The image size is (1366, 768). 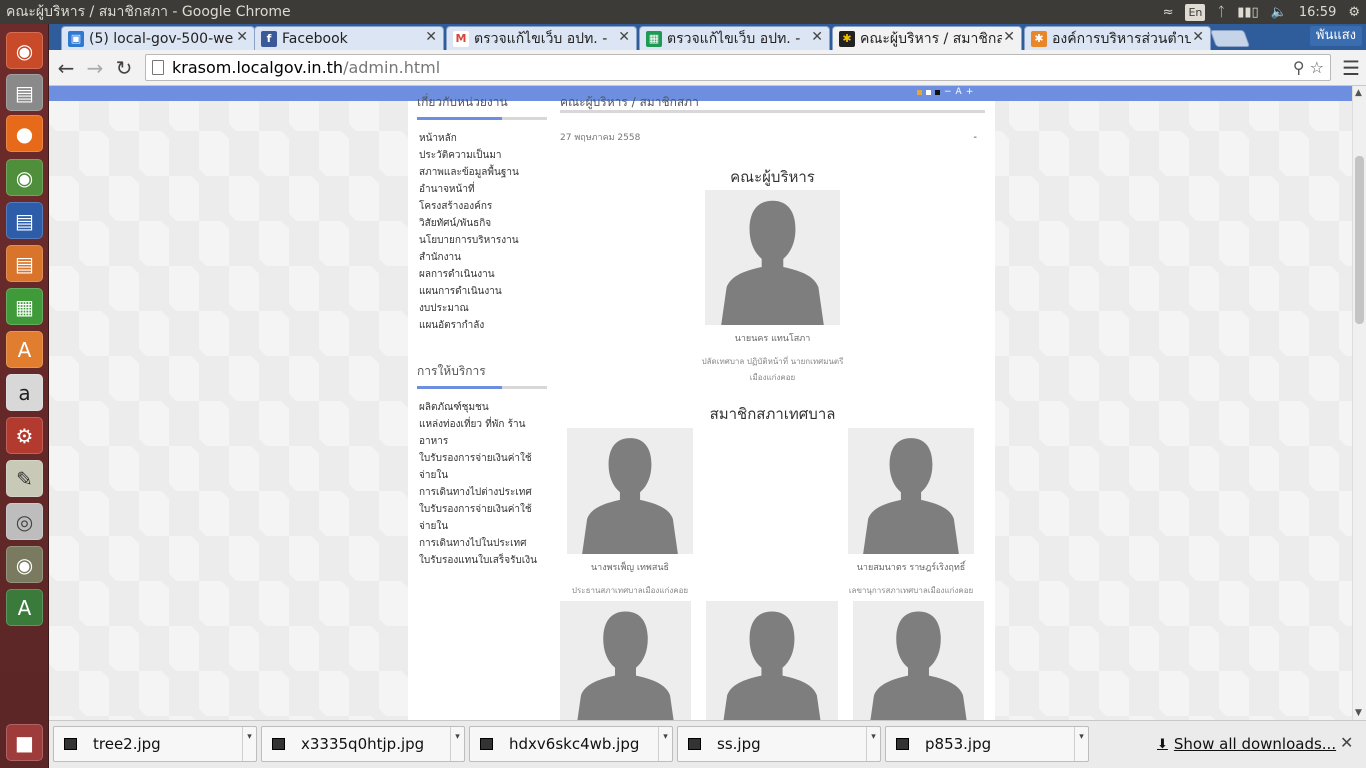 What do you see at coordinates (24, 263) in the screenshot?
I see `impress-icon: ▤` at bounding box center [24, 263].